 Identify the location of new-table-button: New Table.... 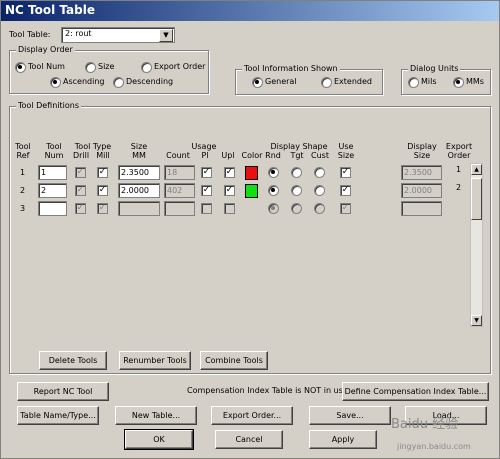
(156, 415).